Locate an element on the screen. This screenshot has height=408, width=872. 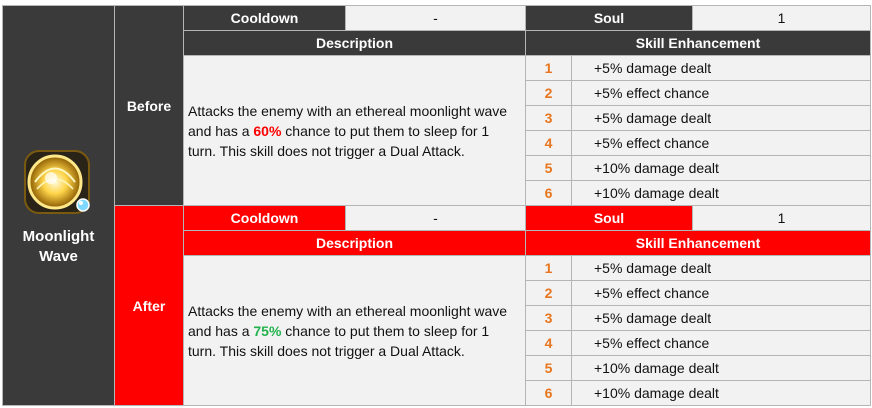
skill-name-line1: Moonlight is located at coordinates (58, 236).